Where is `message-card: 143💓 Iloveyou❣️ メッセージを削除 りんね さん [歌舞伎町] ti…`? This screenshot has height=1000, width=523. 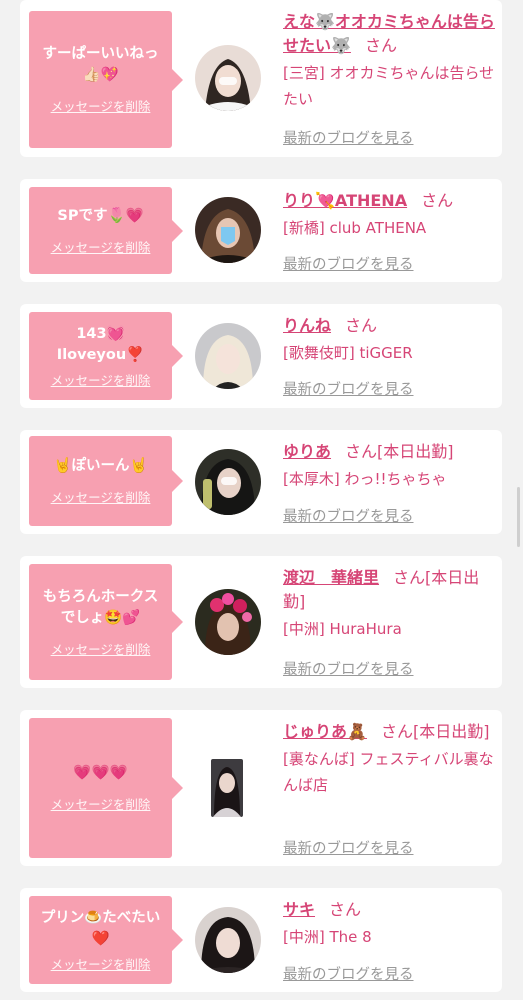
message-card: 143💓 Iloveyou❣️ メッセージを削除 りんね さん [歌舞伎町] ti… is located at coordinates (261, 356).